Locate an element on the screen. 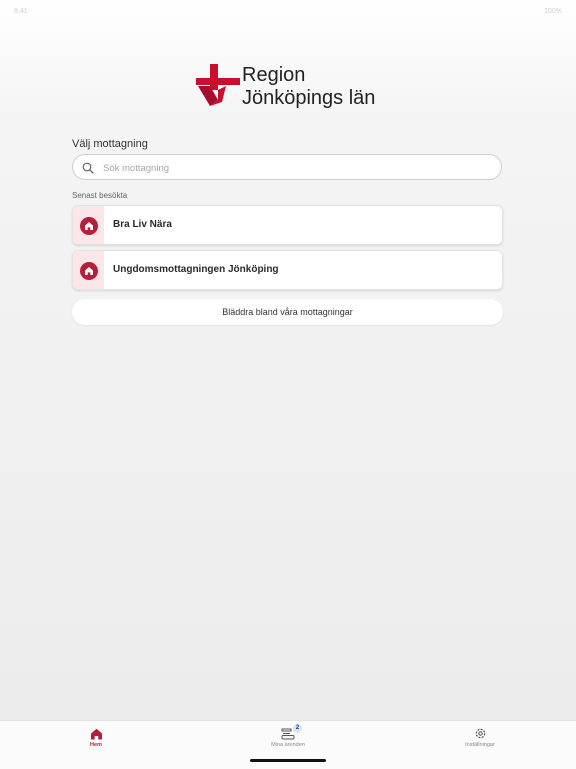 The image size is (576, 769). logo-cross-icon is located at coordinates (218, 85).